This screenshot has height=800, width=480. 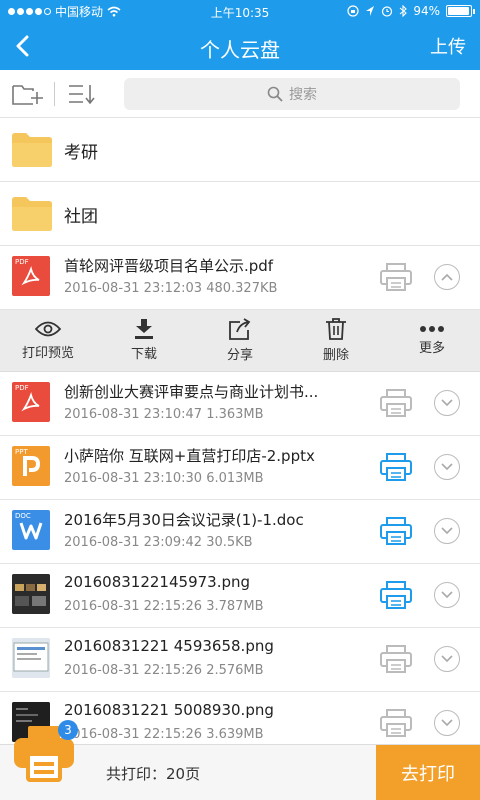 I want to click on upload-button: 上传, so click(x=455, y=46).